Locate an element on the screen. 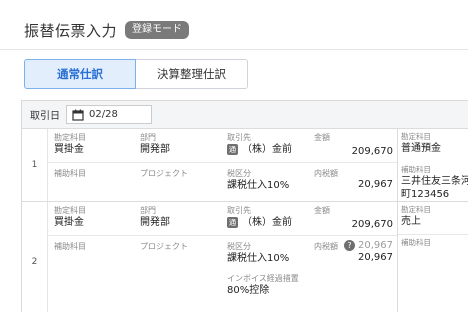 Image resolution: width=468 pixels, height=312 pixels. journal-type-tabs: 通常仕訳 決算整理仕訳 is located at coordinates (136, 74).